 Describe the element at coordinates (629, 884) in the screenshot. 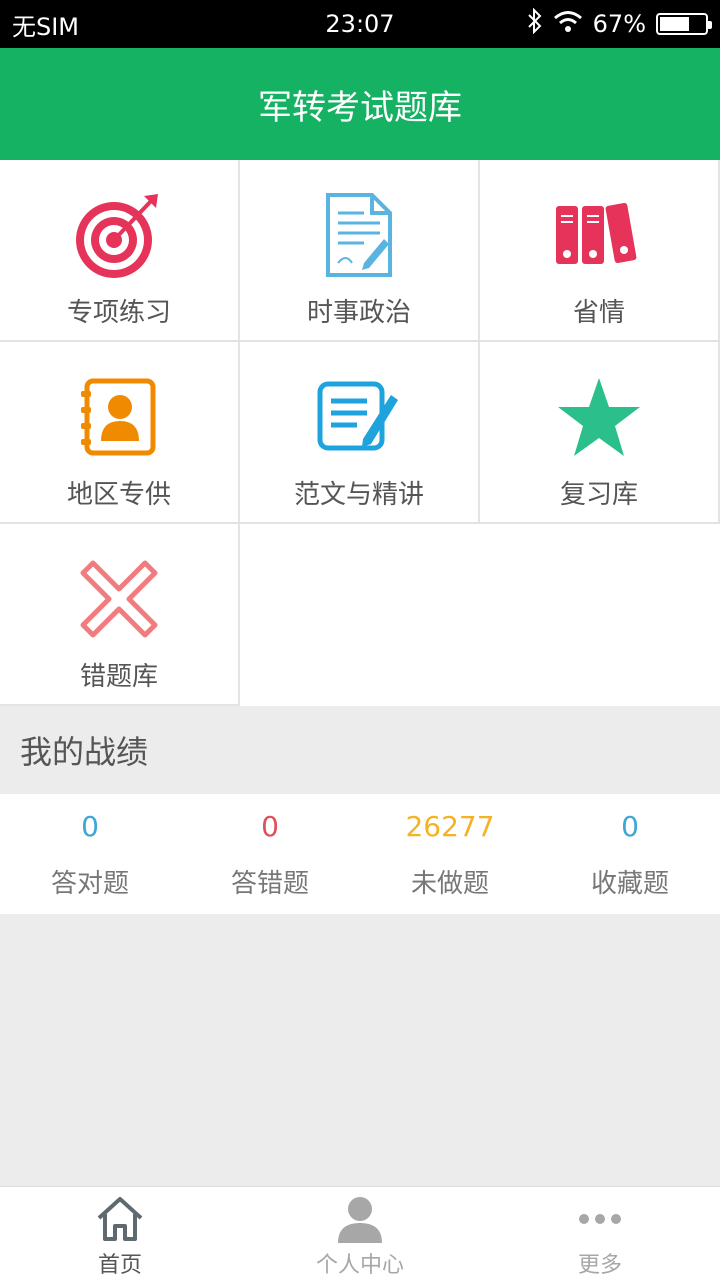

I see `stat-label: 收藏题` at that location.